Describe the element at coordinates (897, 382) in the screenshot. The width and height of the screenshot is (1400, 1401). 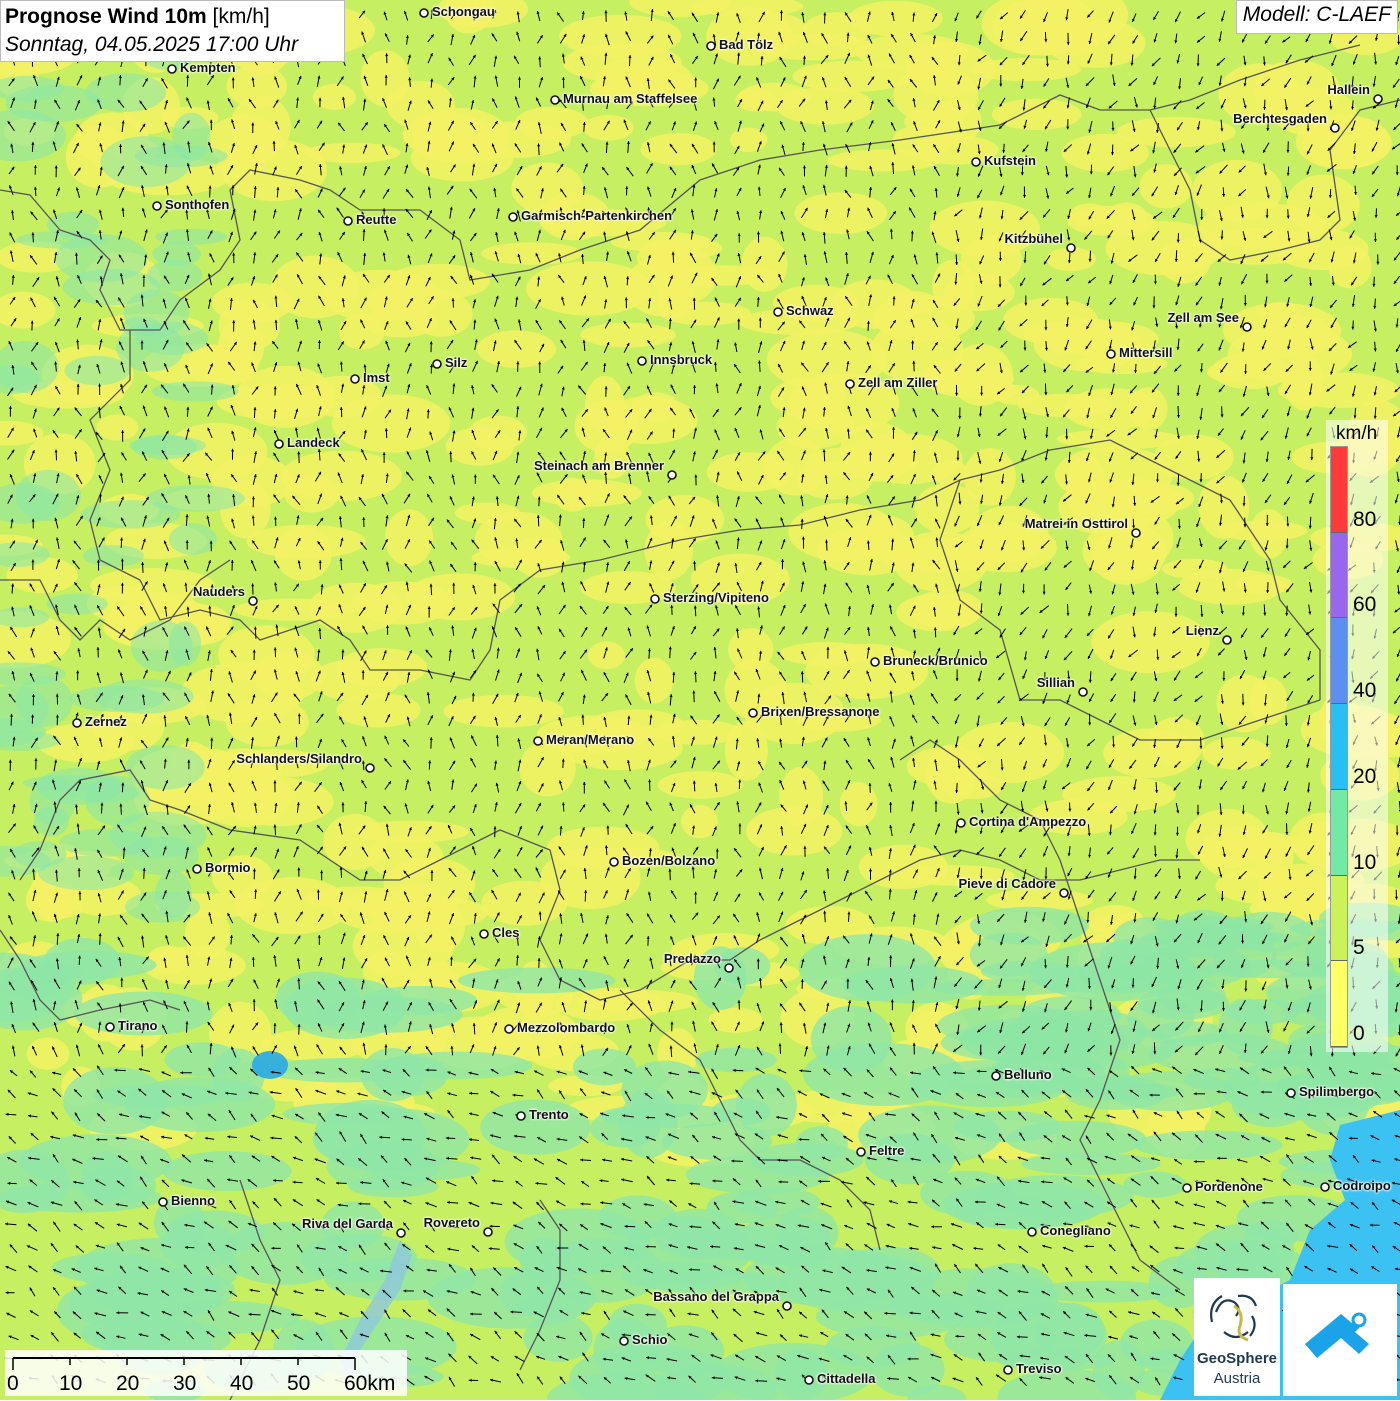
I see `city-label: Zell am Ziller` at that location.